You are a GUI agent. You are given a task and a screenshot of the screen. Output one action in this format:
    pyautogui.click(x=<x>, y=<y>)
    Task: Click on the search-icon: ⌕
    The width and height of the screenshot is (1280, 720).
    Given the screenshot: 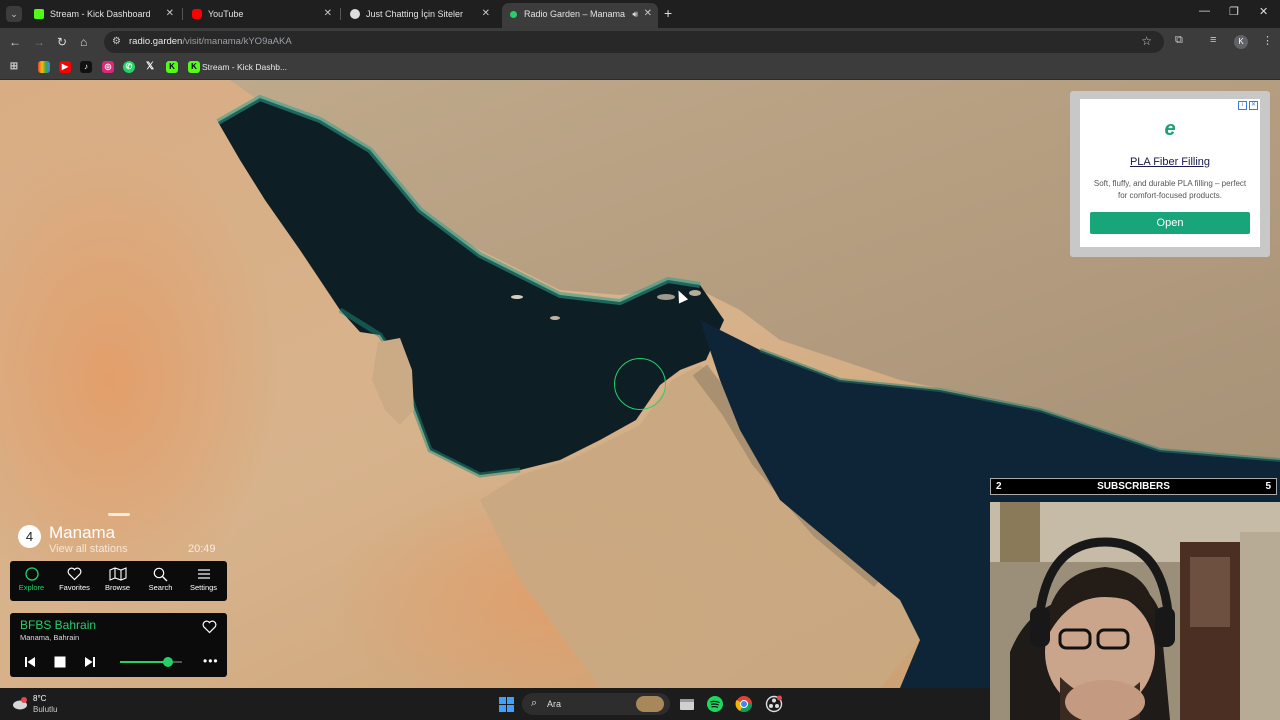 What is the action you would take?
    pyautogui.click(x=534, y=703)
    